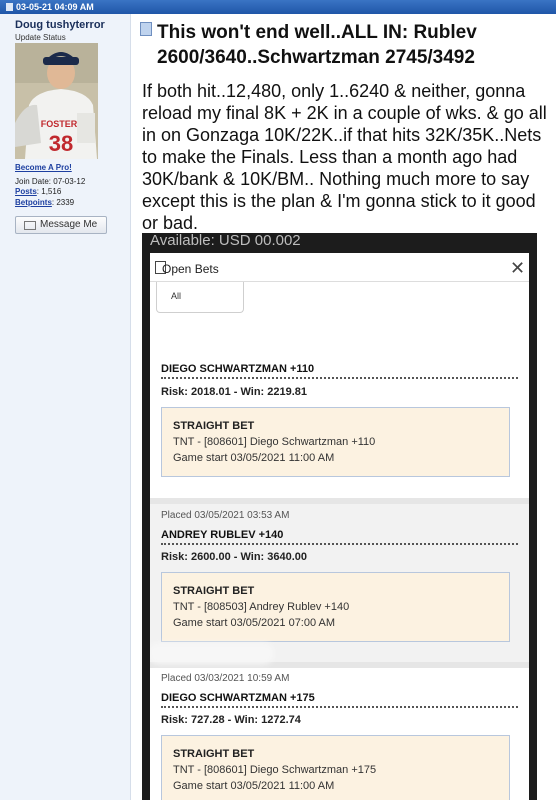 The width and height of the screenshot is (556, 800). I want to click on posts-link: Posts, so click(26, 191).